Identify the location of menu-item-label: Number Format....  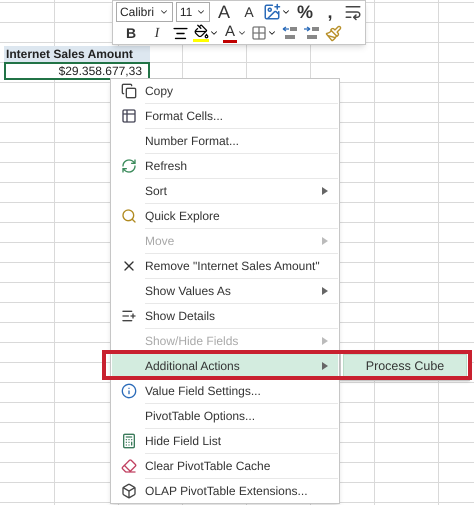
(192, 141).